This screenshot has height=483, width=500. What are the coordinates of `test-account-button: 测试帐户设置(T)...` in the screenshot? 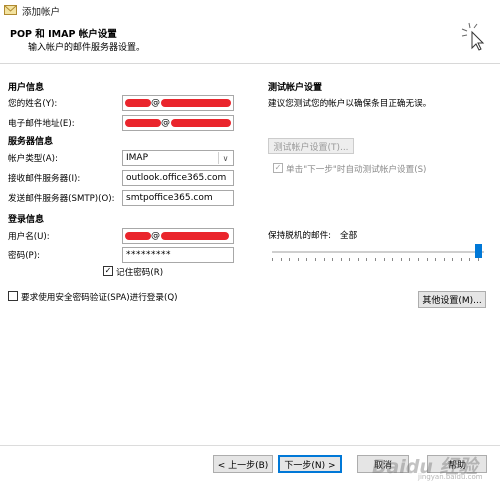 It's located at (311, 146).